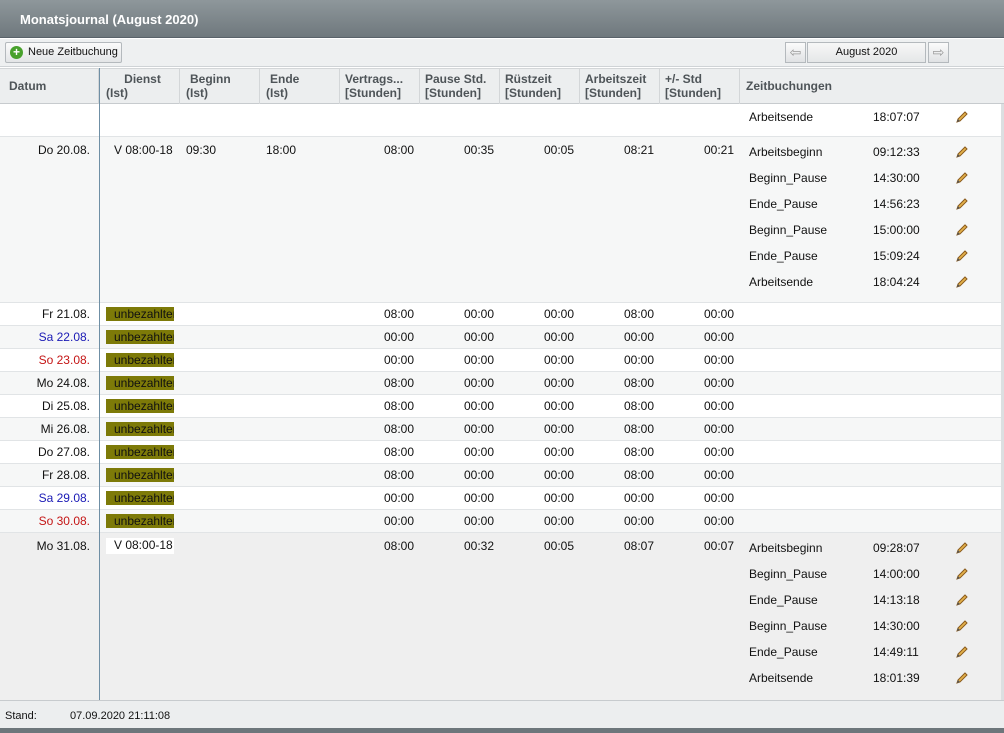  I want to click on row-date: Mo 24.08., so click(63, 383).